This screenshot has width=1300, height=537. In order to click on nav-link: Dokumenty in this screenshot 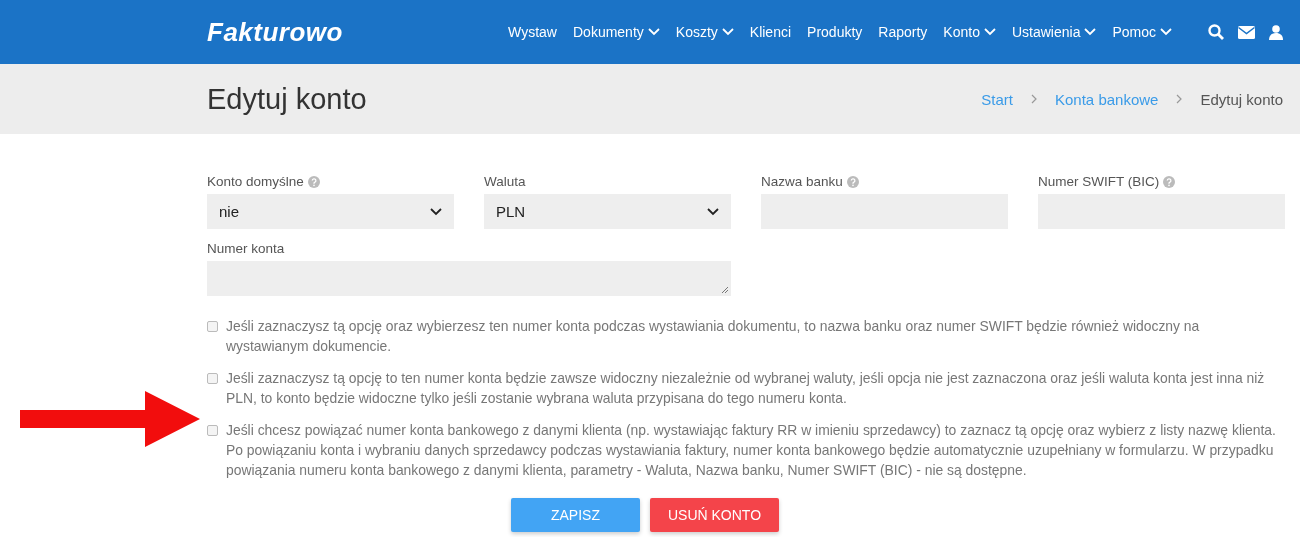, I will do `click(616, 32)`.